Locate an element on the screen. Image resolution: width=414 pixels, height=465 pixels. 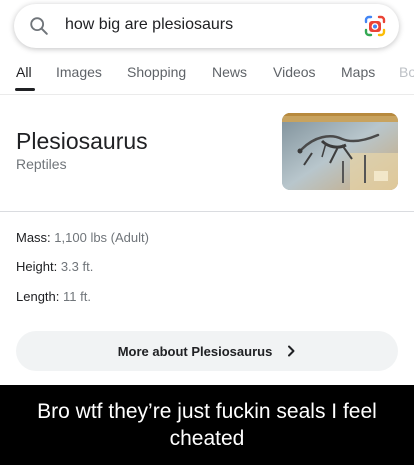
chevron-right-icon is located at coordinates (291, 351).